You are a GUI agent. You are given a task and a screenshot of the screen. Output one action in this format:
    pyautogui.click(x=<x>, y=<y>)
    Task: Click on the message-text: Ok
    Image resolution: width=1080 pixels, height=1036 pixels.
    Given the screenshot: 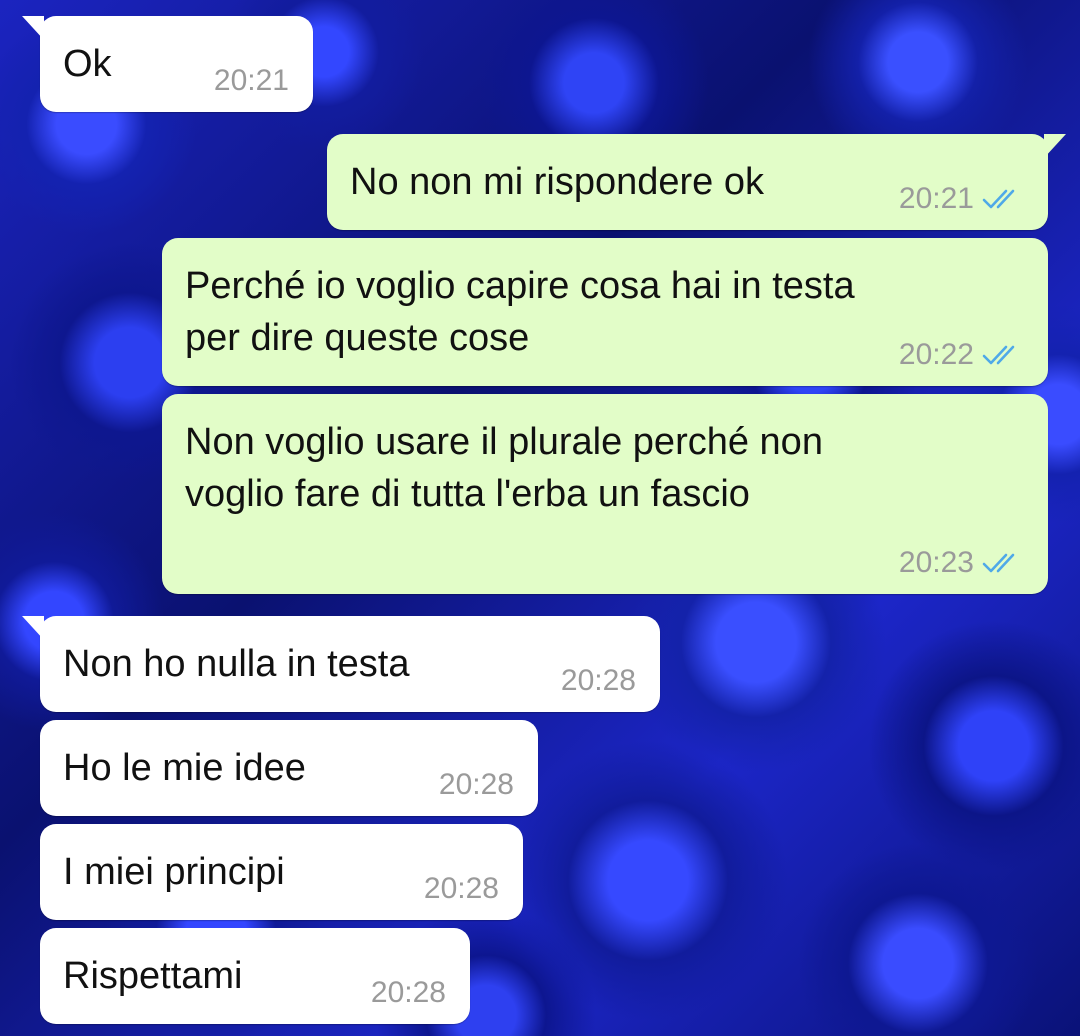 What is the action you would take?
    pyautogui.click(x=87, y=64)
    